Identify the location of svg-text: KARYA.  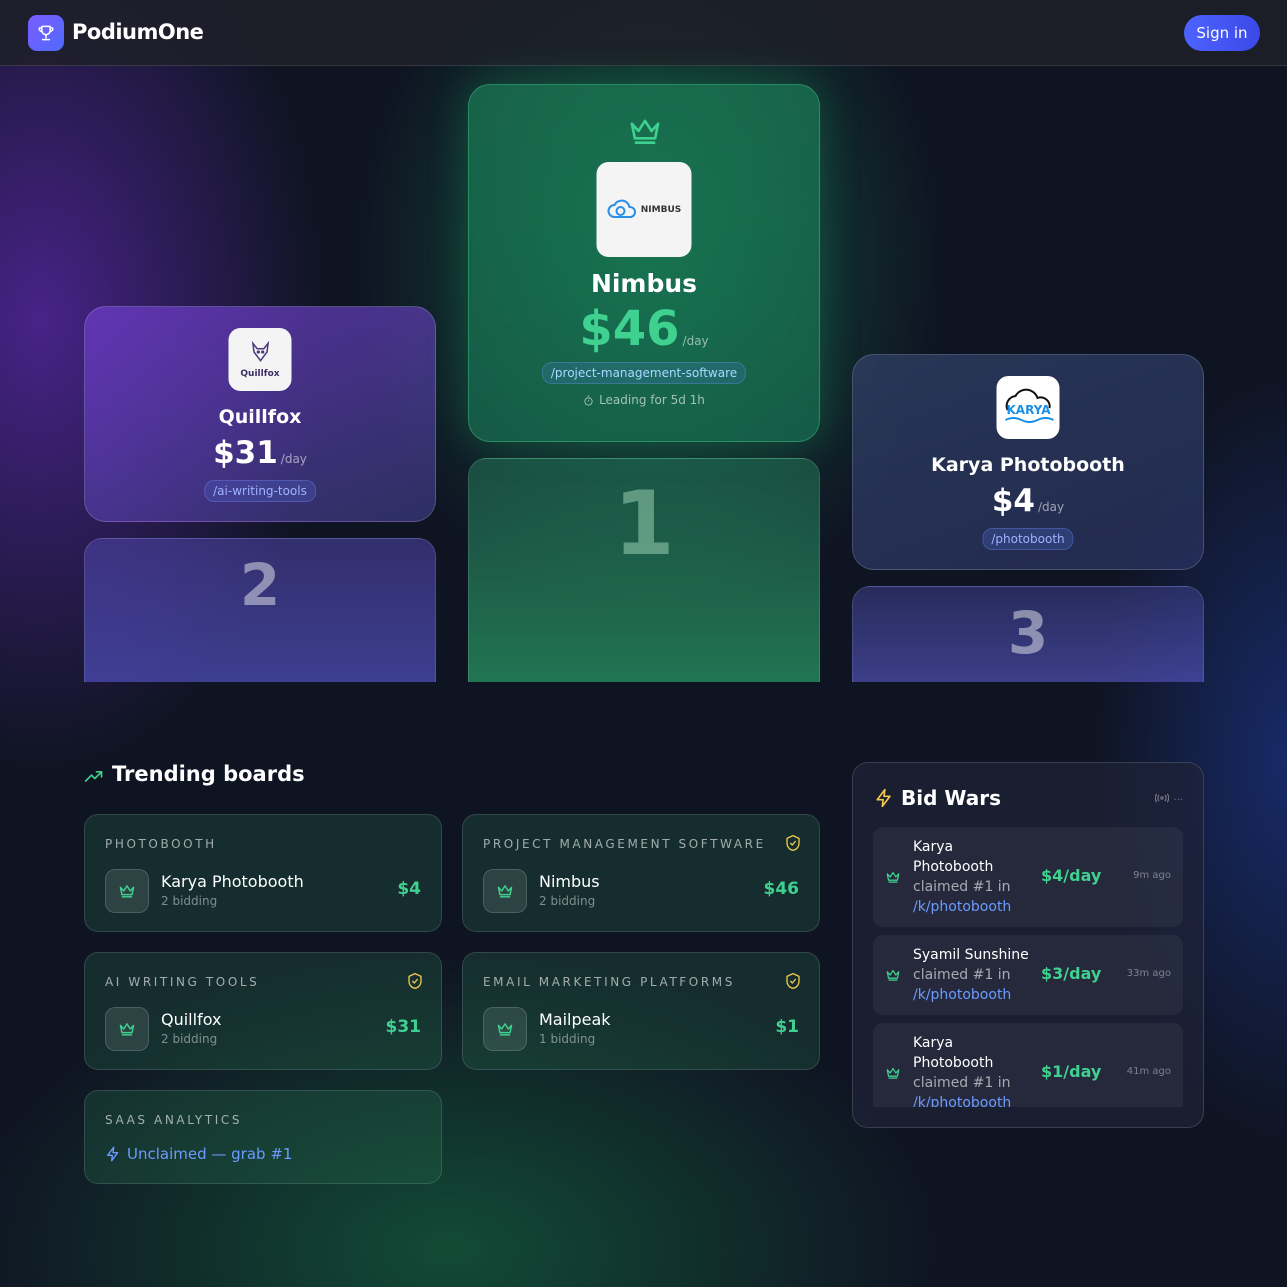
(1028, 410).